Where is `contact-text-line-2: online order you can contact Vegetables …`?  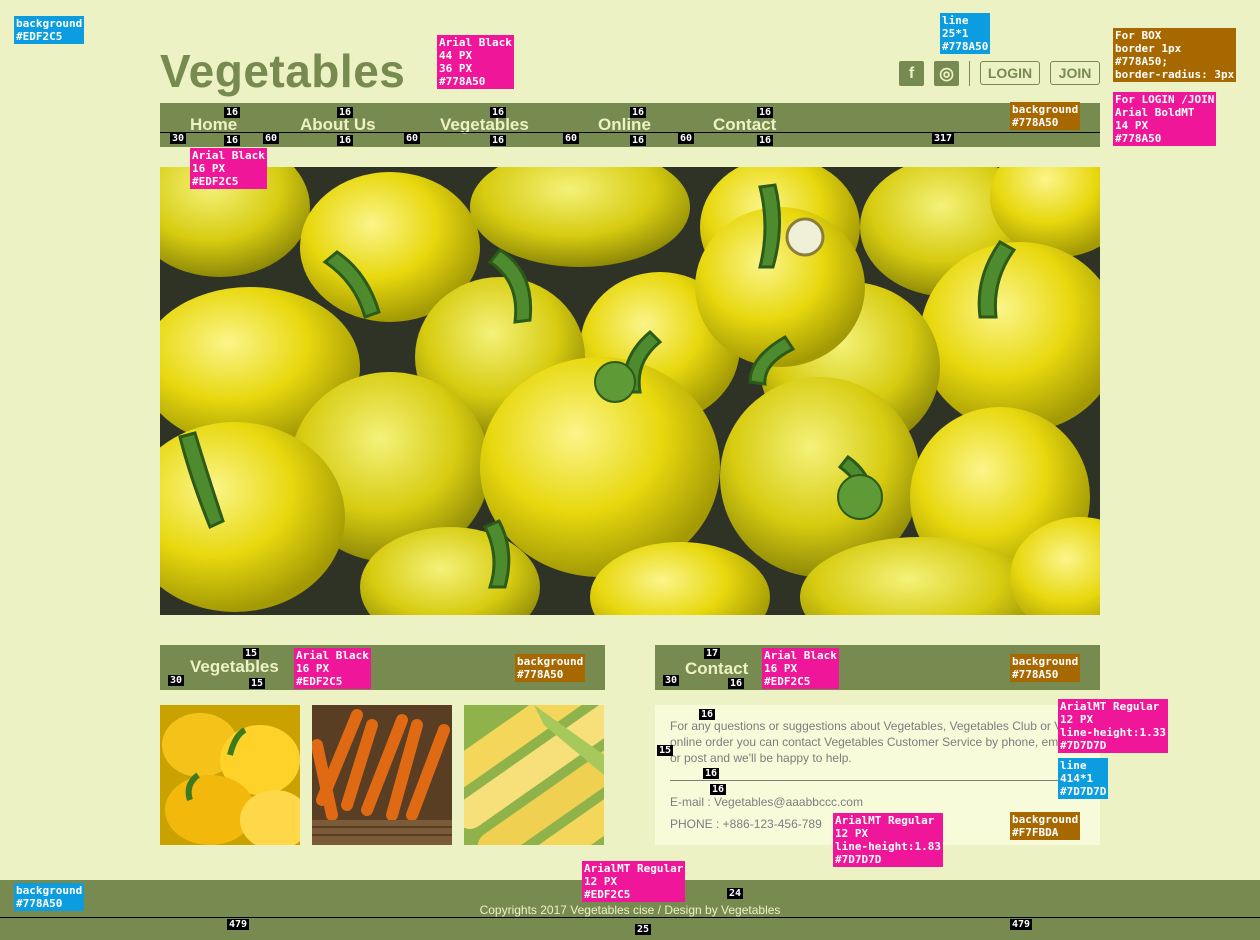 contact-text-line-2: online order you can contact Vegetables … is located at coordinates (864, 742).